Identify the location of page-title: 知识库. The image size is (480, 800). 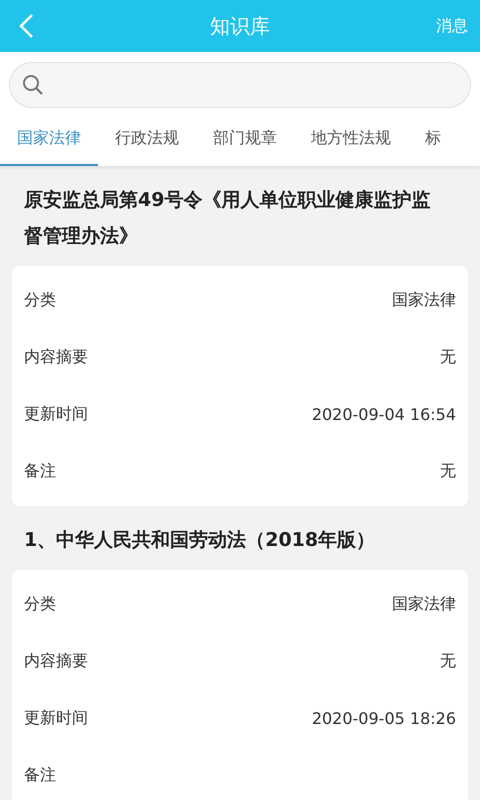
(240, 26).